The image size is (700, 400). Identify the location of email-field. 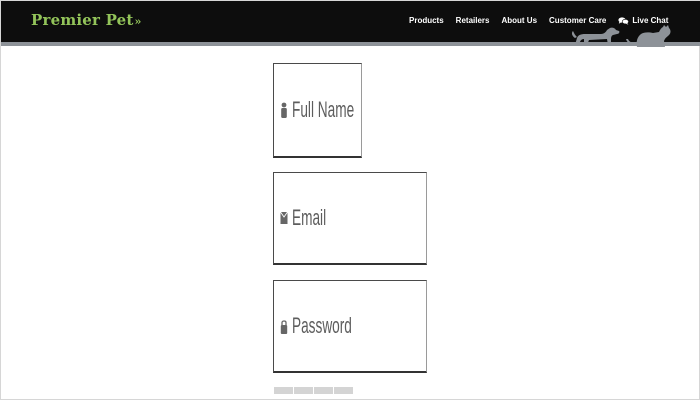
(350, 218).